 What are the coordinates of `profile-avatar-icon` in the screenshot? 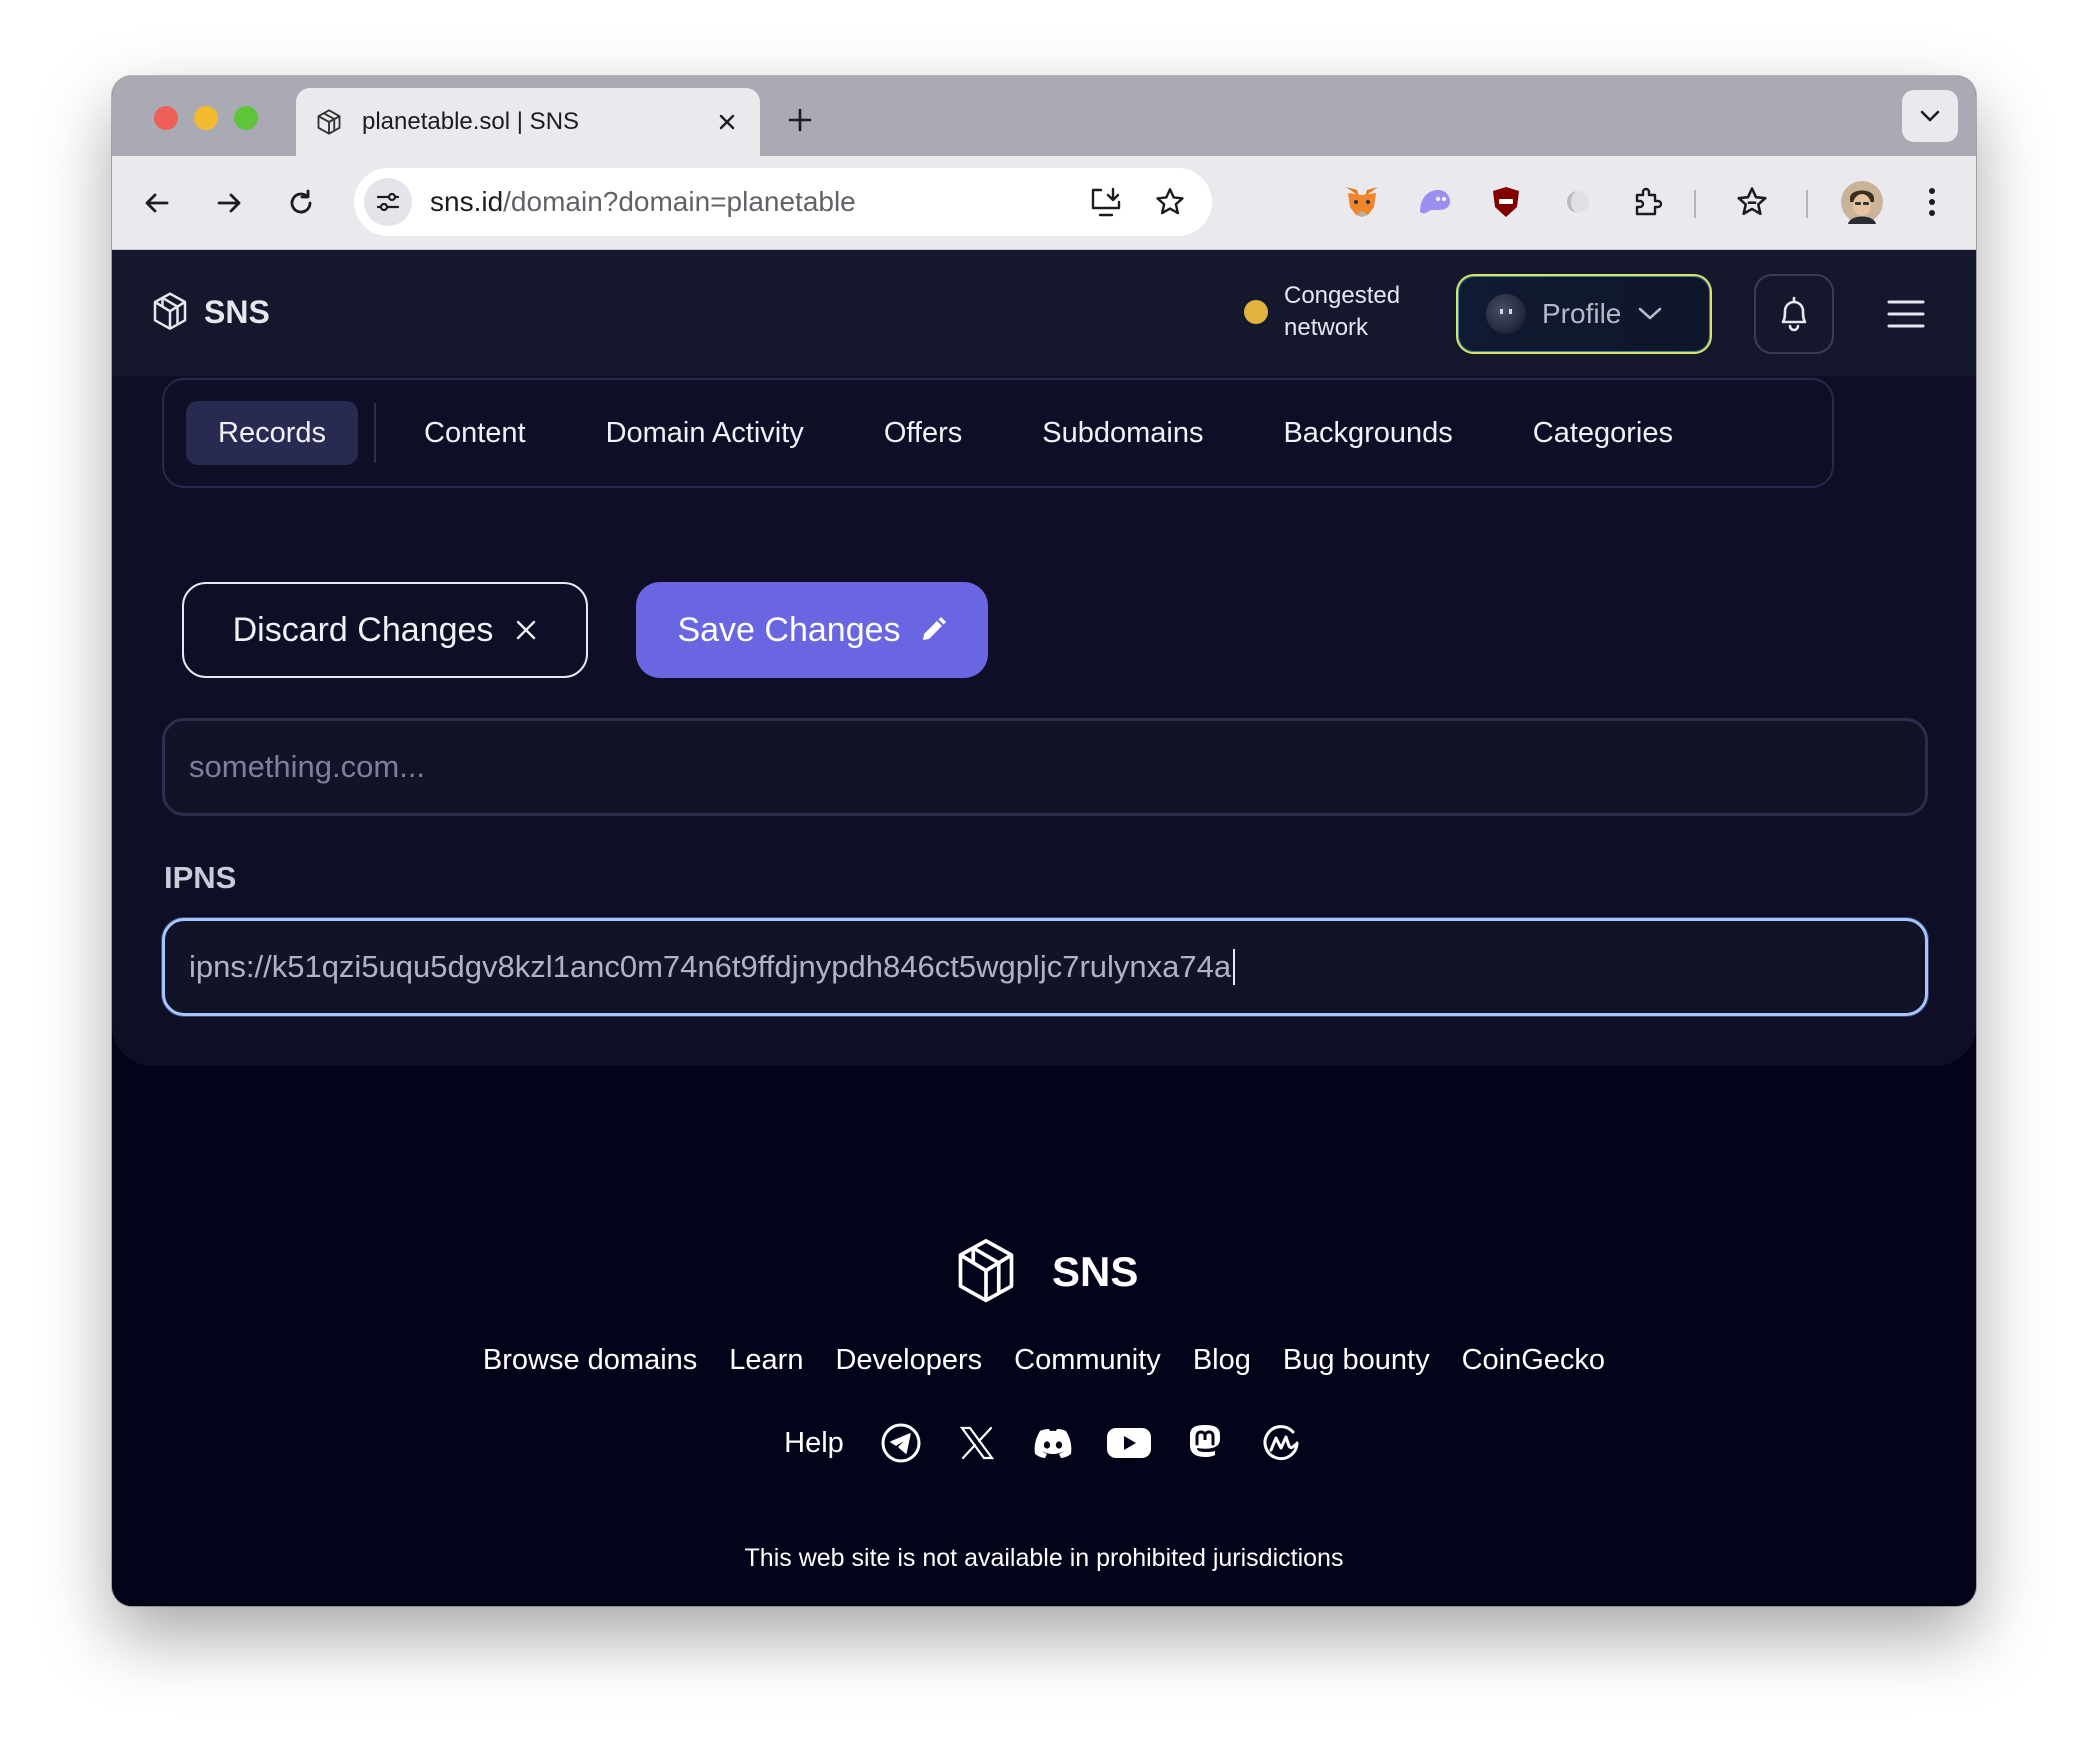 It's located at (1506, 314).